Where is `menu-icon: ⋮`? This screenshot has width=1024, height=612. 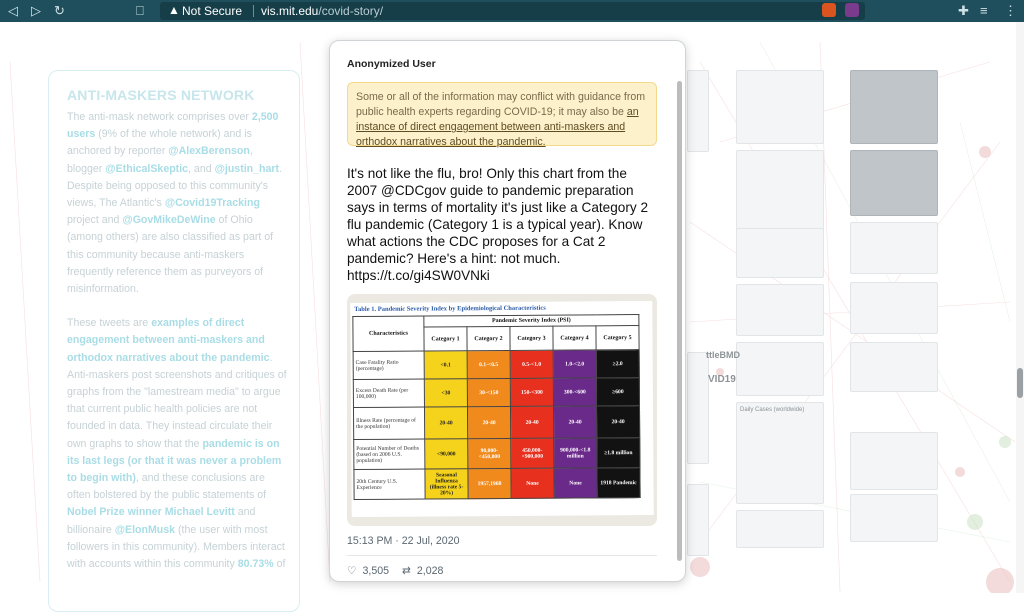
menu-icon: ⋮ is located at coordinates (1010, 11).